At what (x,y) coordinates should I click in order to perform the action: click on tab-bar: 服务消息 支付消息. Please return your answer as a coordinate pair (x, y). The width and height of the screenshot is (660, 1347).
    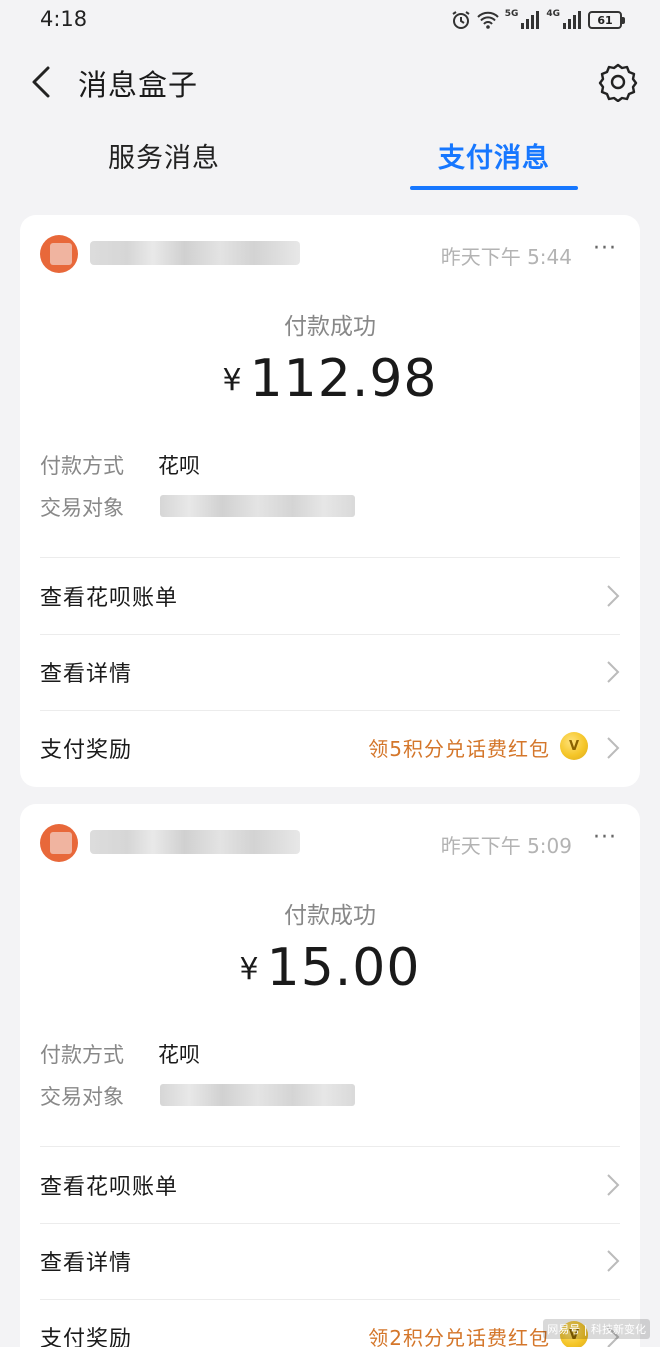
    Looking at the image, I should click on (330, 159).